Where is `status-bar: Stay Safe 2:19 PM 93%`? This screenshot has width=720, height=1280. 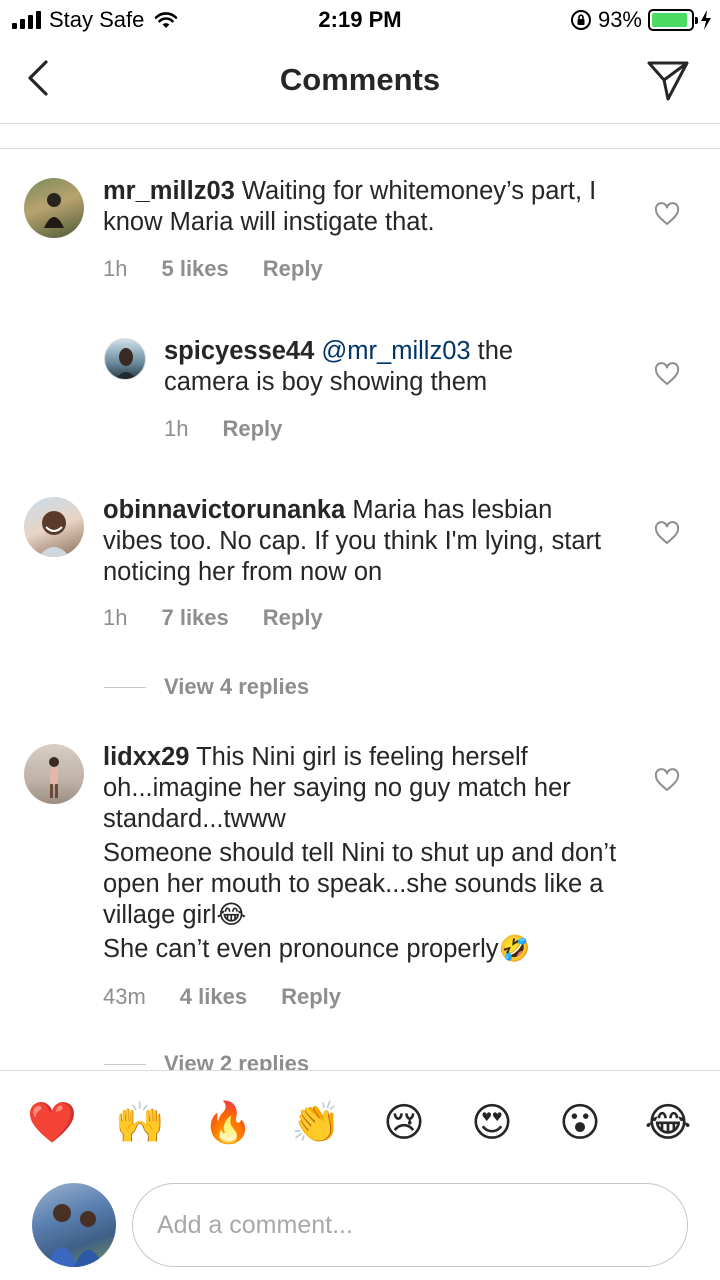 status-bar: Stay Safe 2:19 PM 93% is located at coordinates (360, 20).